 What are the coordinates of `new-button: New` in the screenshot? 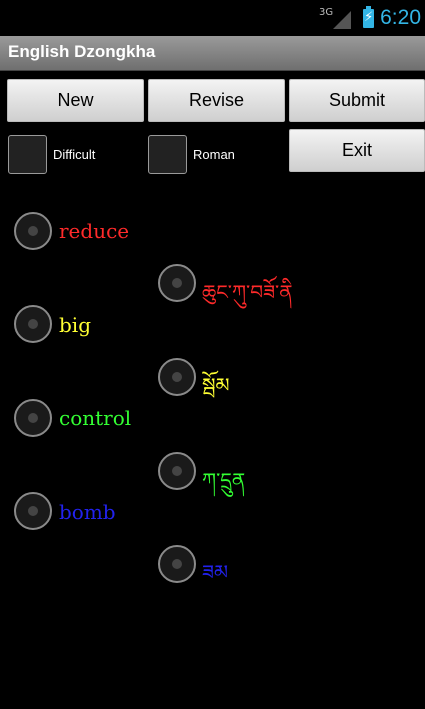 It's located at (75, 100).